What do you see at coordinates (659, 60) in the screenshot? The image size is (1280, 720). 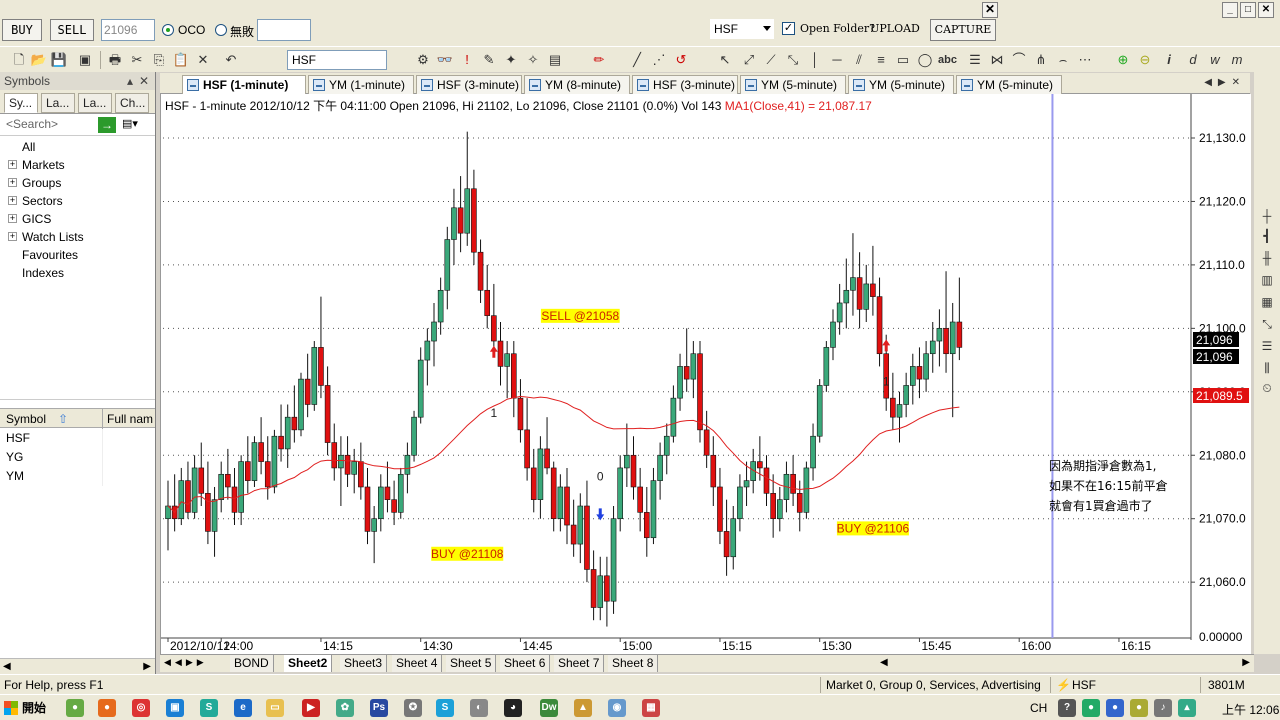 I see `dotted-line-icon: ⋰` at bounding box center [659, 60].